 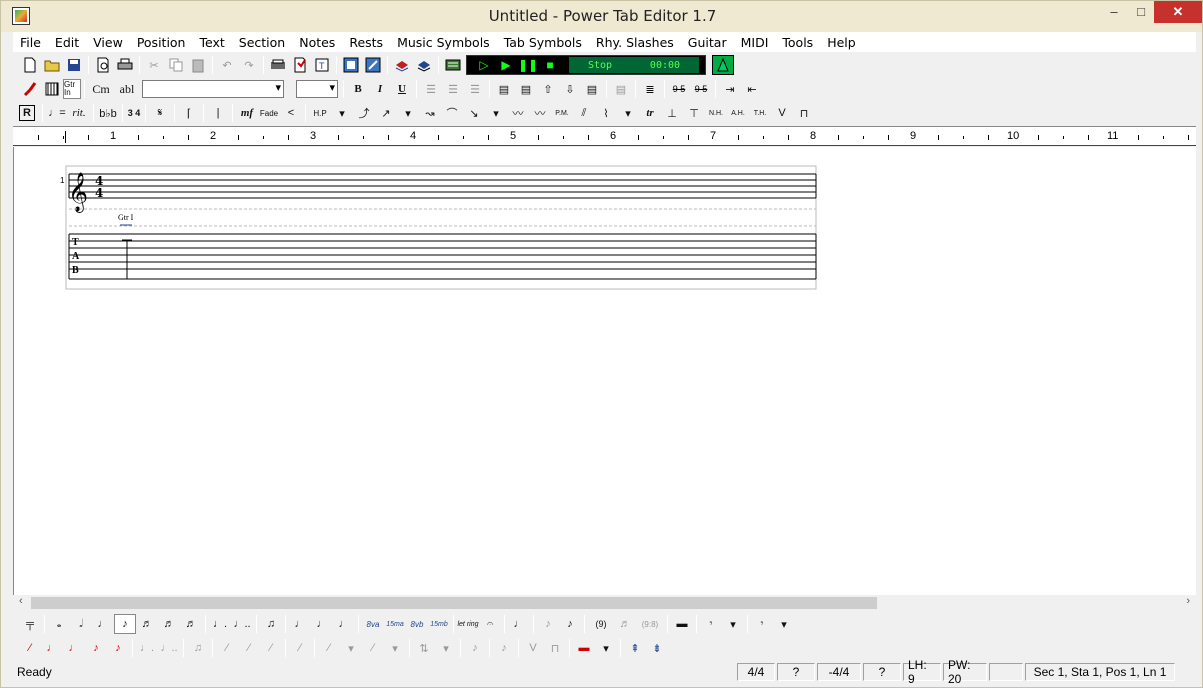 I want to click on tie-icon: ♫, so click(x=271, y=624).